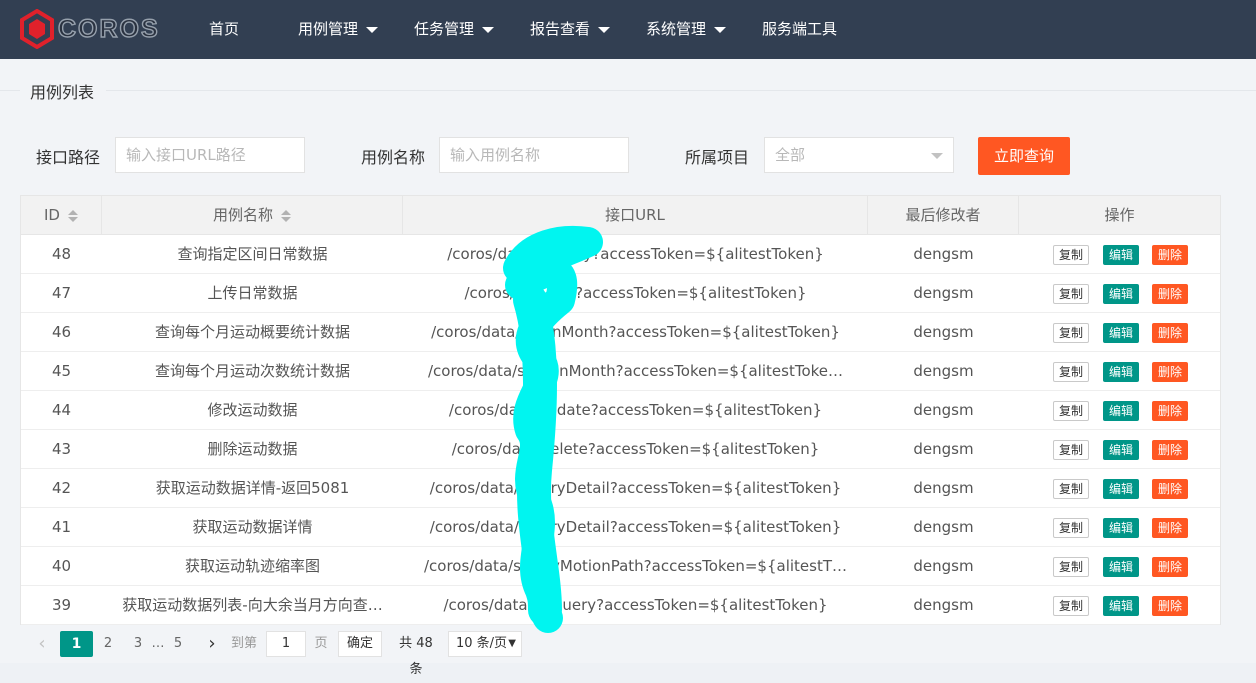 This screenshot has height=683, width=1256. Describe the element at coordinates (717, 157) in the screenshot. I see `project-filter-label: 所属项目` at that location.